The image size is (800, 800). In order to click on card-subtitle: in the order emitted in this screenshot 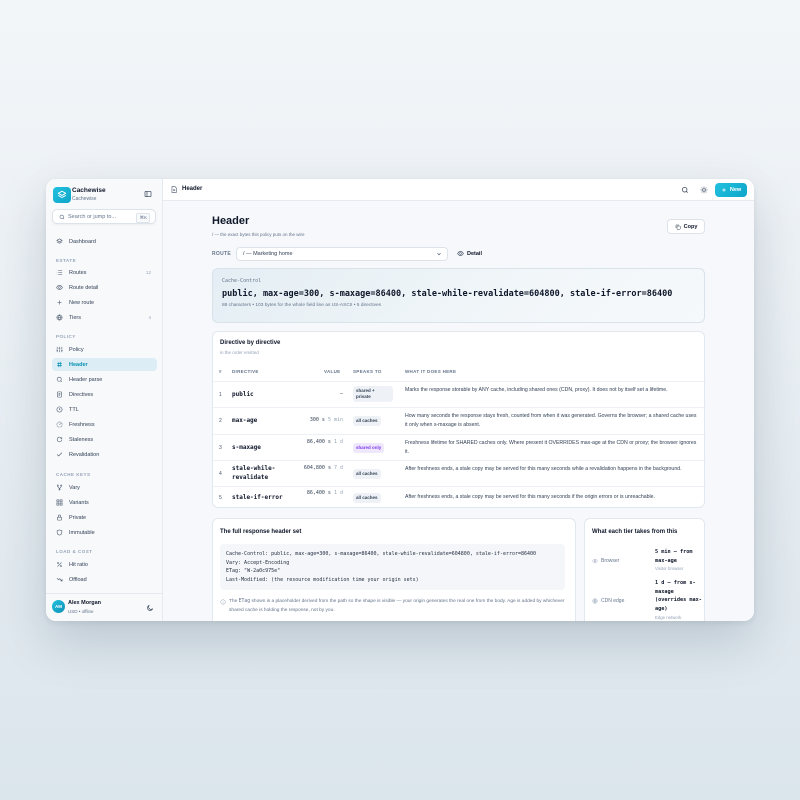, I will do `click(239, 352)`.